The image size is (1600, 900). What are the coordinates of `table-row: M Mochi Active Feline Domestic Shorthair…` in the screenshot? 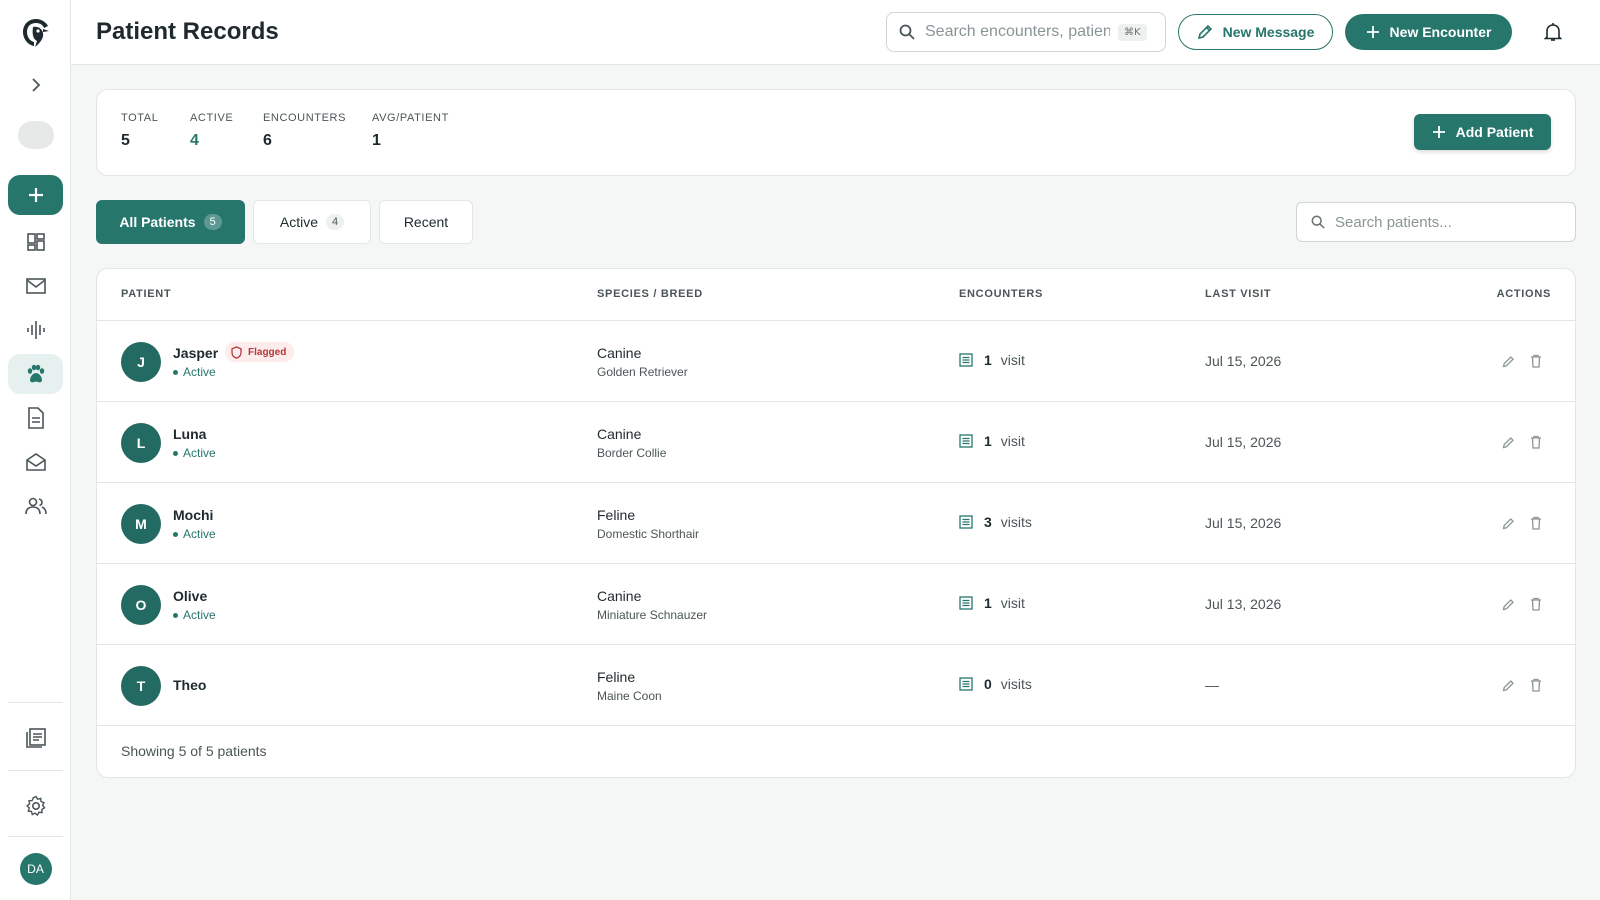 It's located at (836, 523).